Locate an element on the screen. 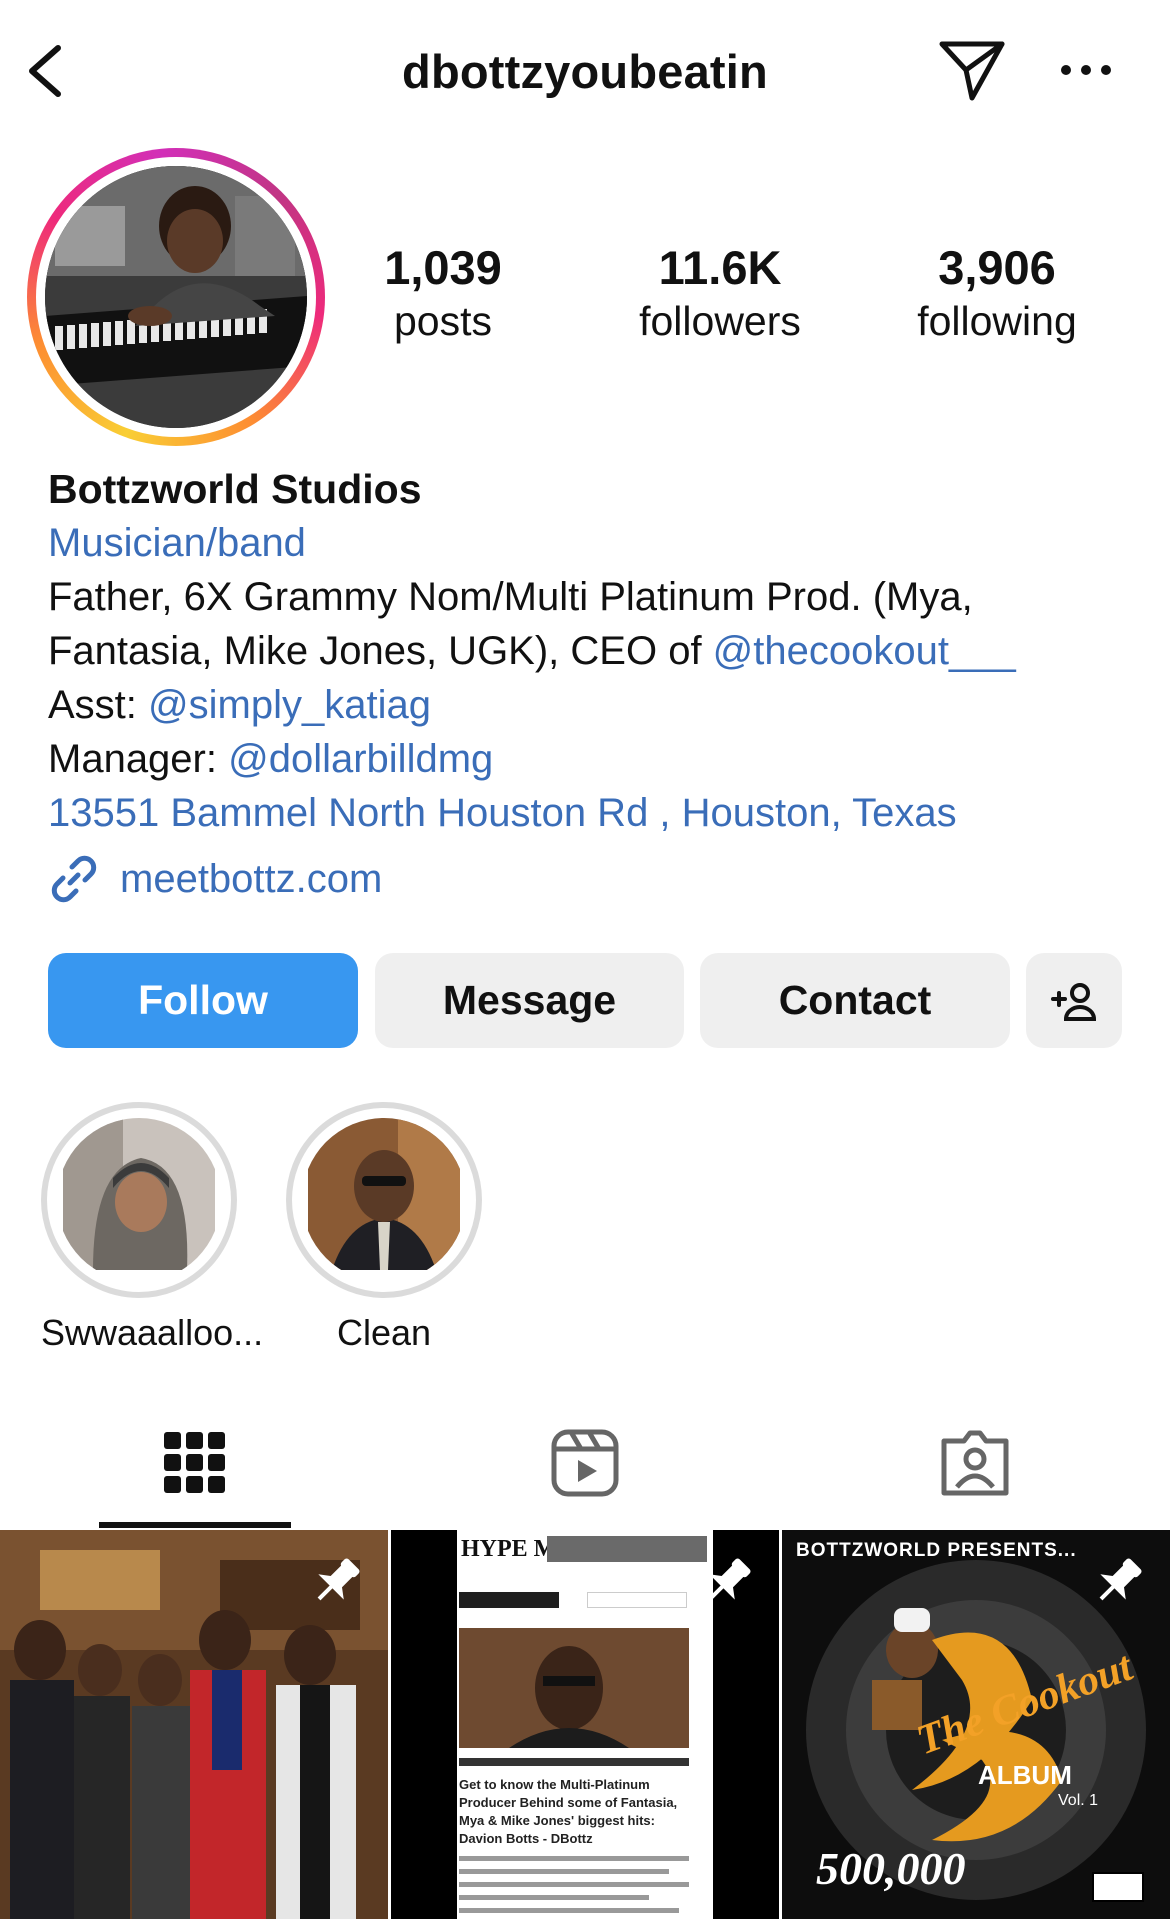 This screenshot has height=1919, width=1170. active-tab-indicator is located at coordinates (195, 1525).